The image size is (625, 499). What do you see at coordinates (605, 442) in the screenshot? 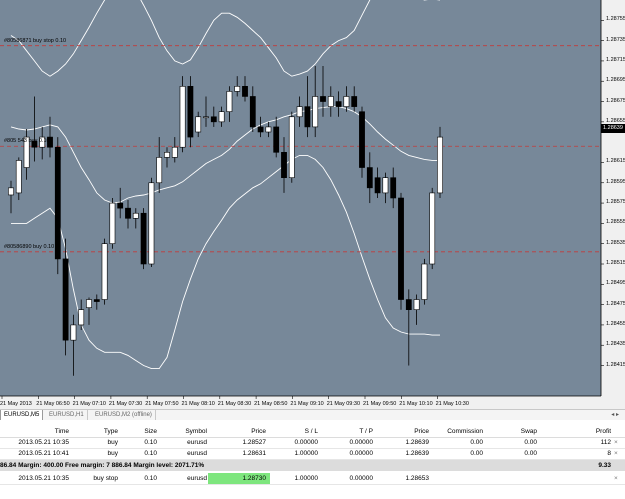
I see `cell-profit: 112` at bounding box center [605, 442].